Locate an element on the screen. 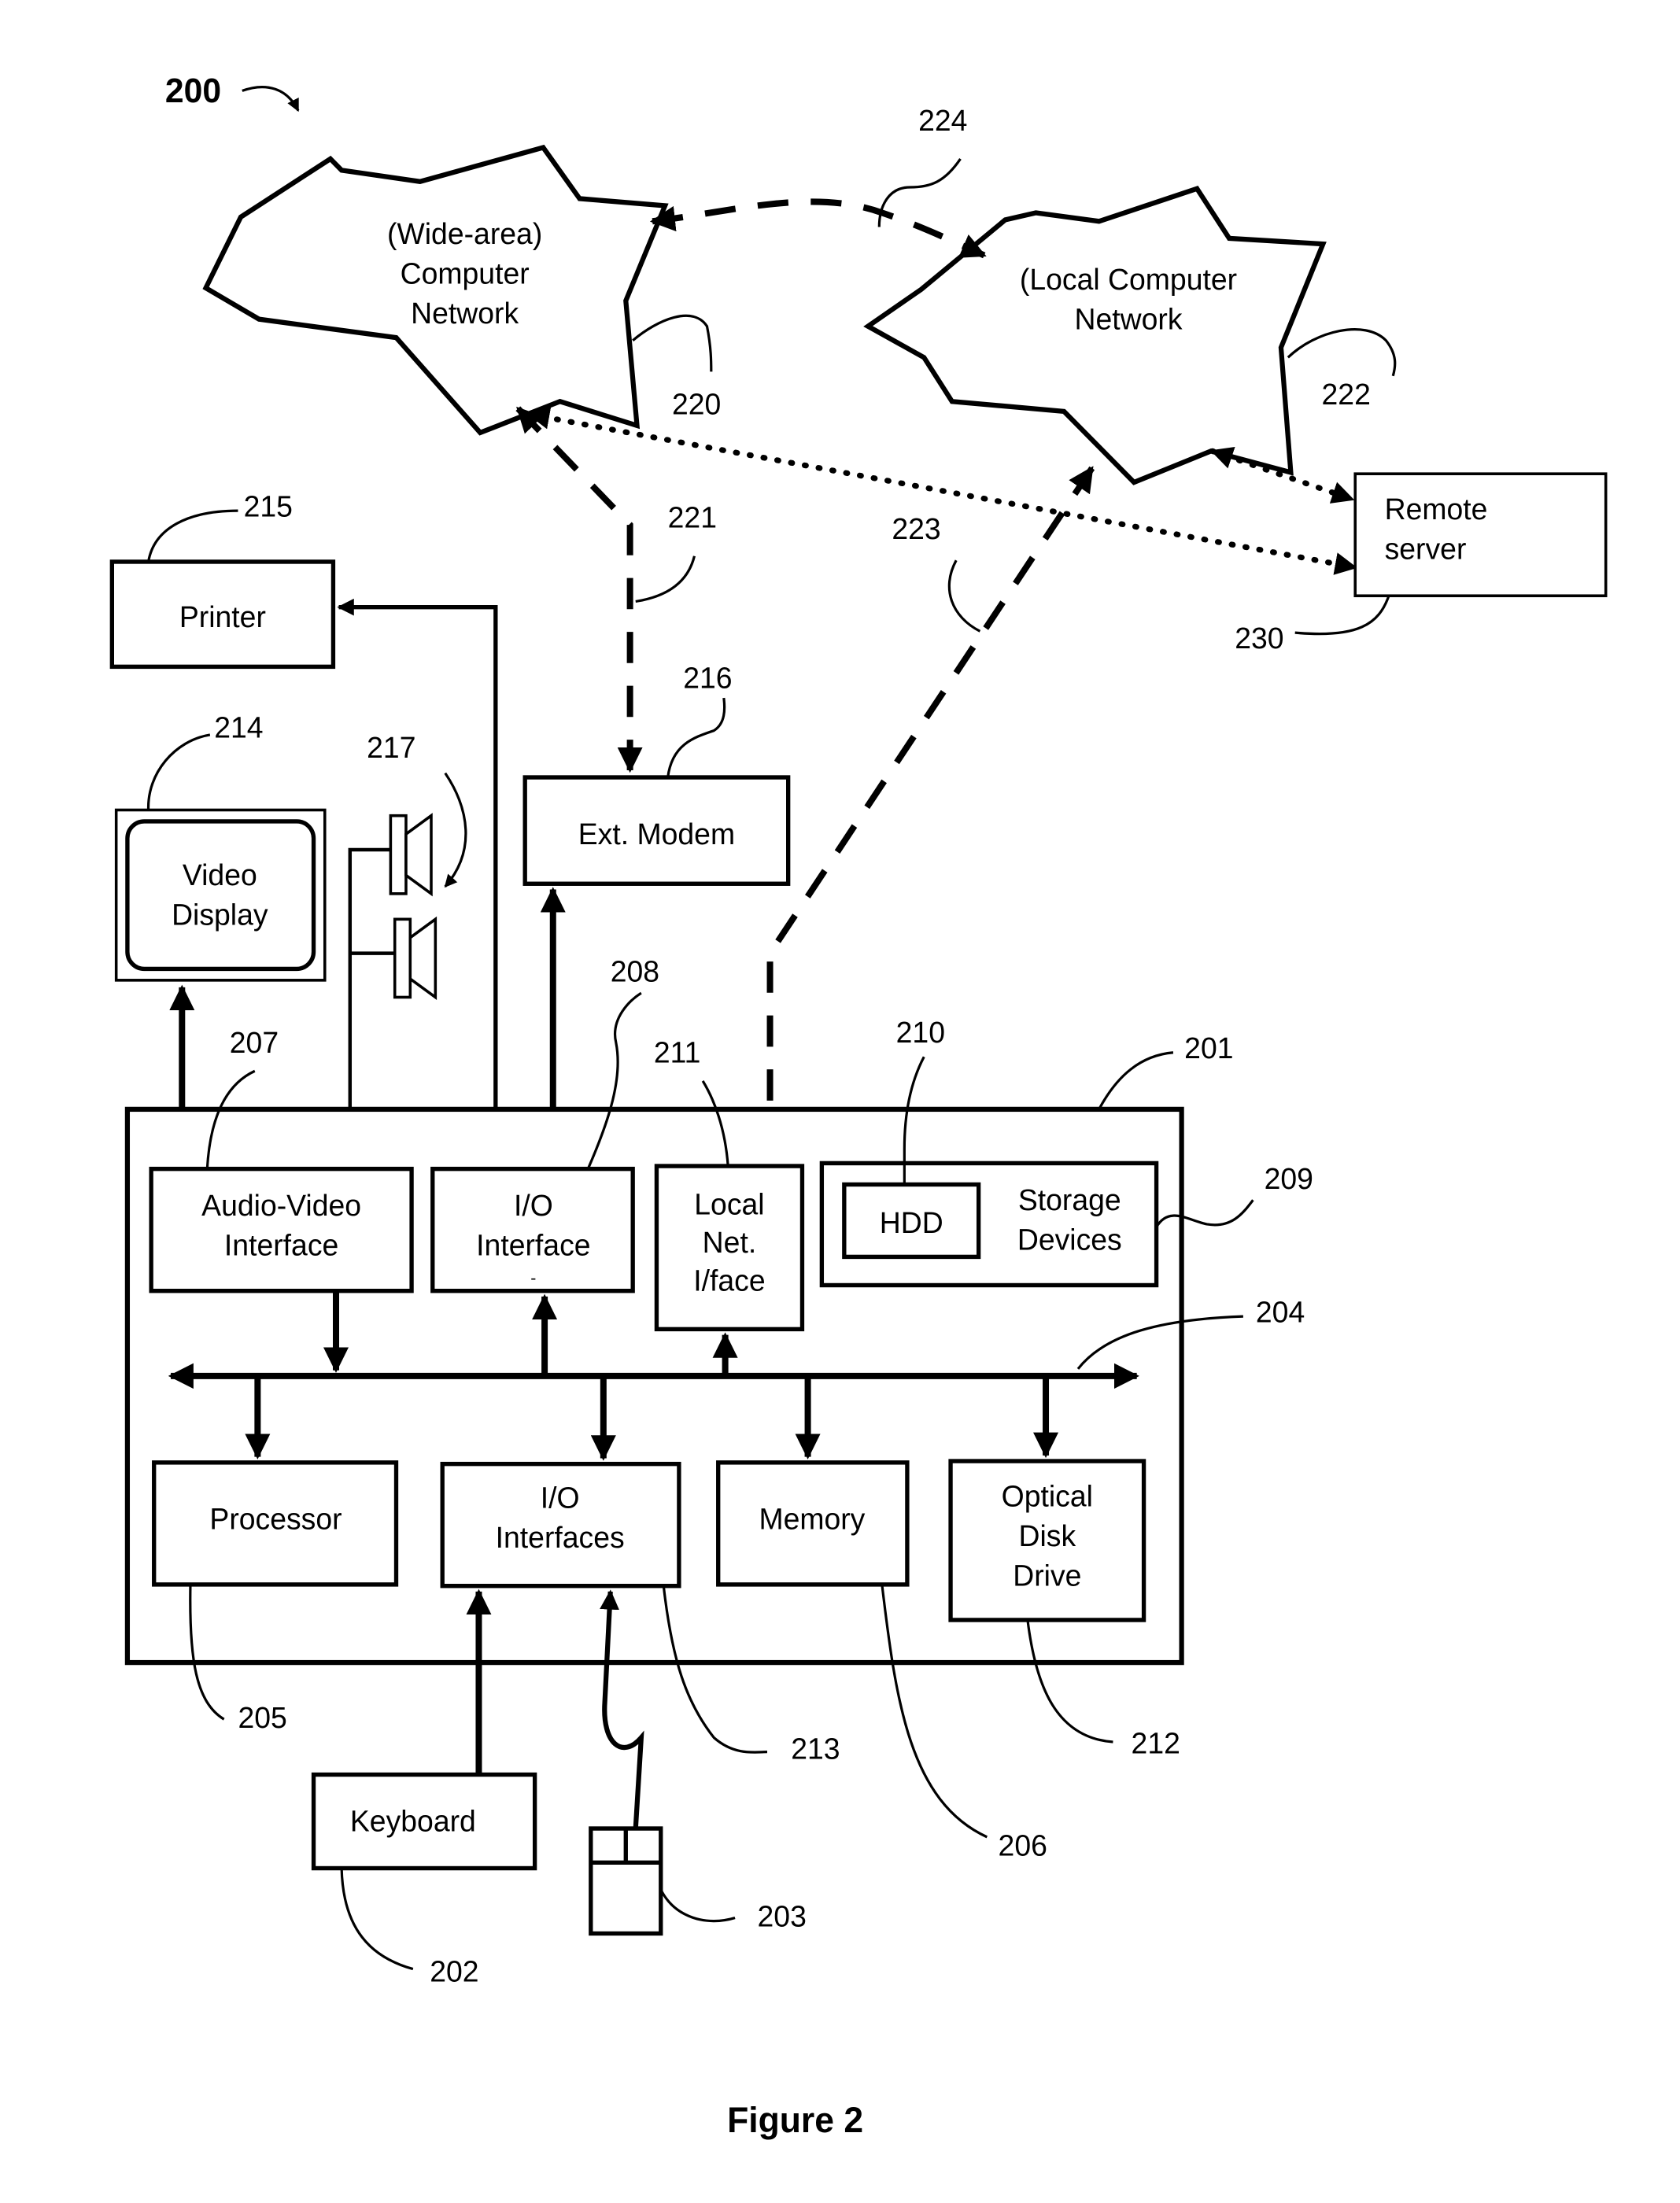 Image resolution: width=1680 pixels, height=2203 pixels. av-interface-box: Audio-Video Interface is located at coordinates (281, 1229).